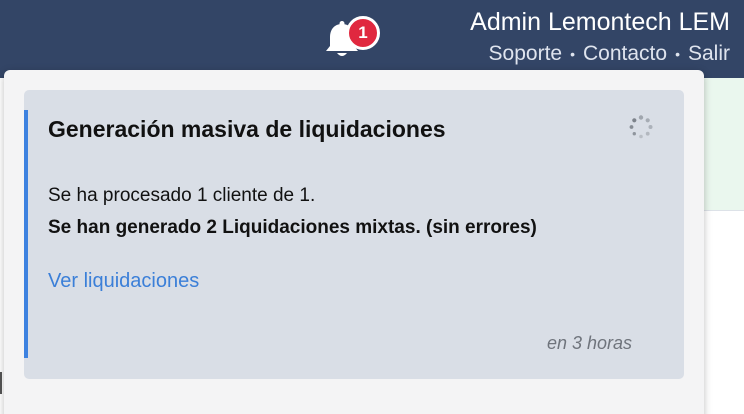 This screenshot has height=414, width=744. I want to click on loading-spinner-icon, so click(641, 127).